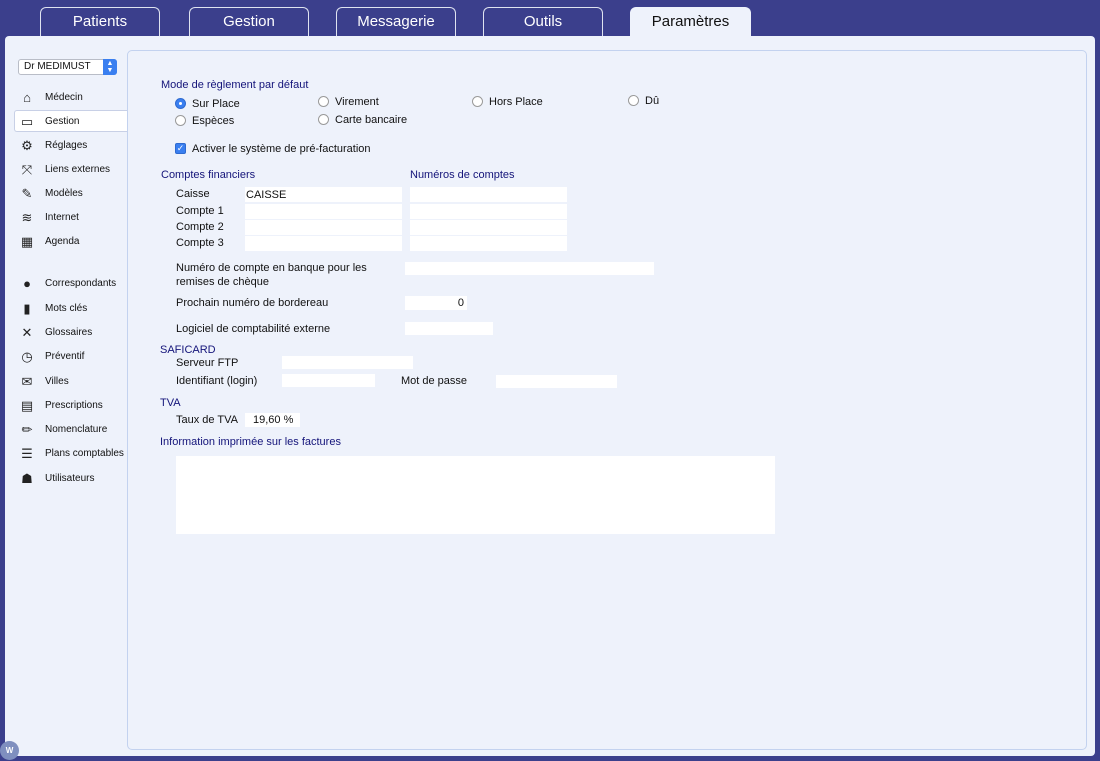 The width and height of the screenshot is (1100, 761). I want to click on radio-virement, so click(323, 101).